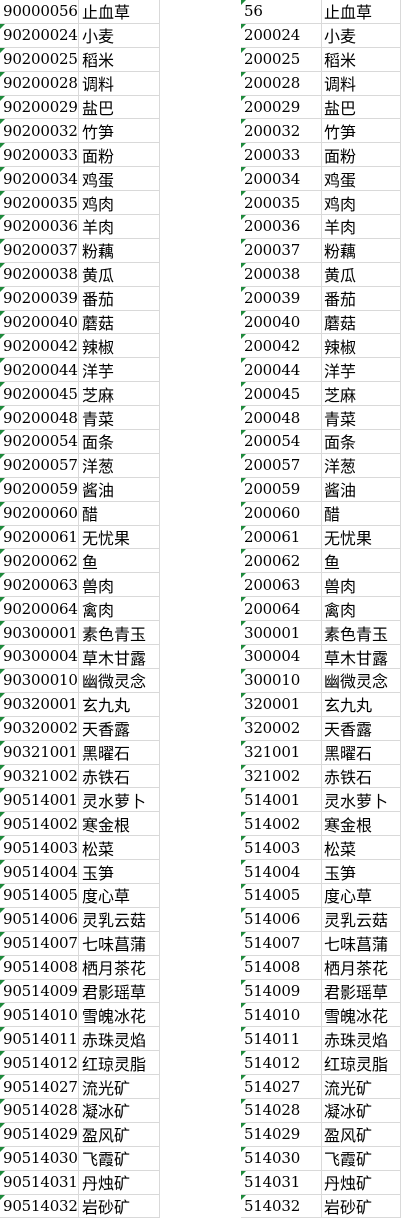 This screenshot has height=1225, width=401. Describe the element at coordinates (119, 895) in the screenshot. I see `item-name-cell: 度心草` at that location.